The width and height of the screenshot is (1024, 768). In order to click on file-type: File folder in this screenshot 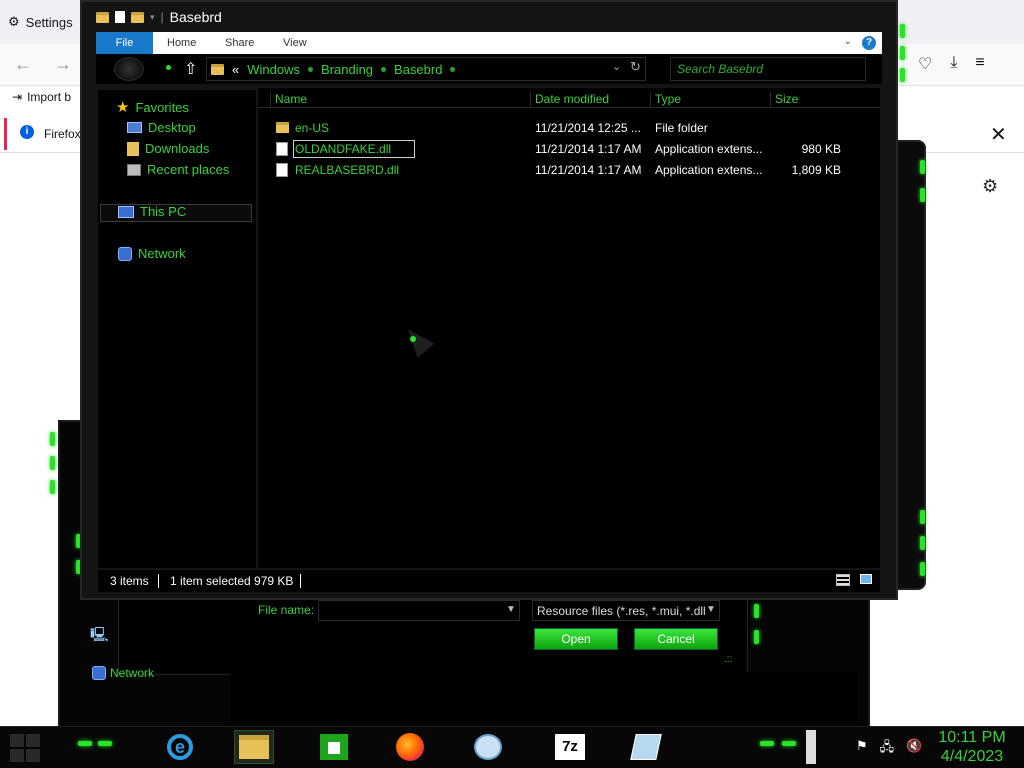, I will do `click(681, 128)`.